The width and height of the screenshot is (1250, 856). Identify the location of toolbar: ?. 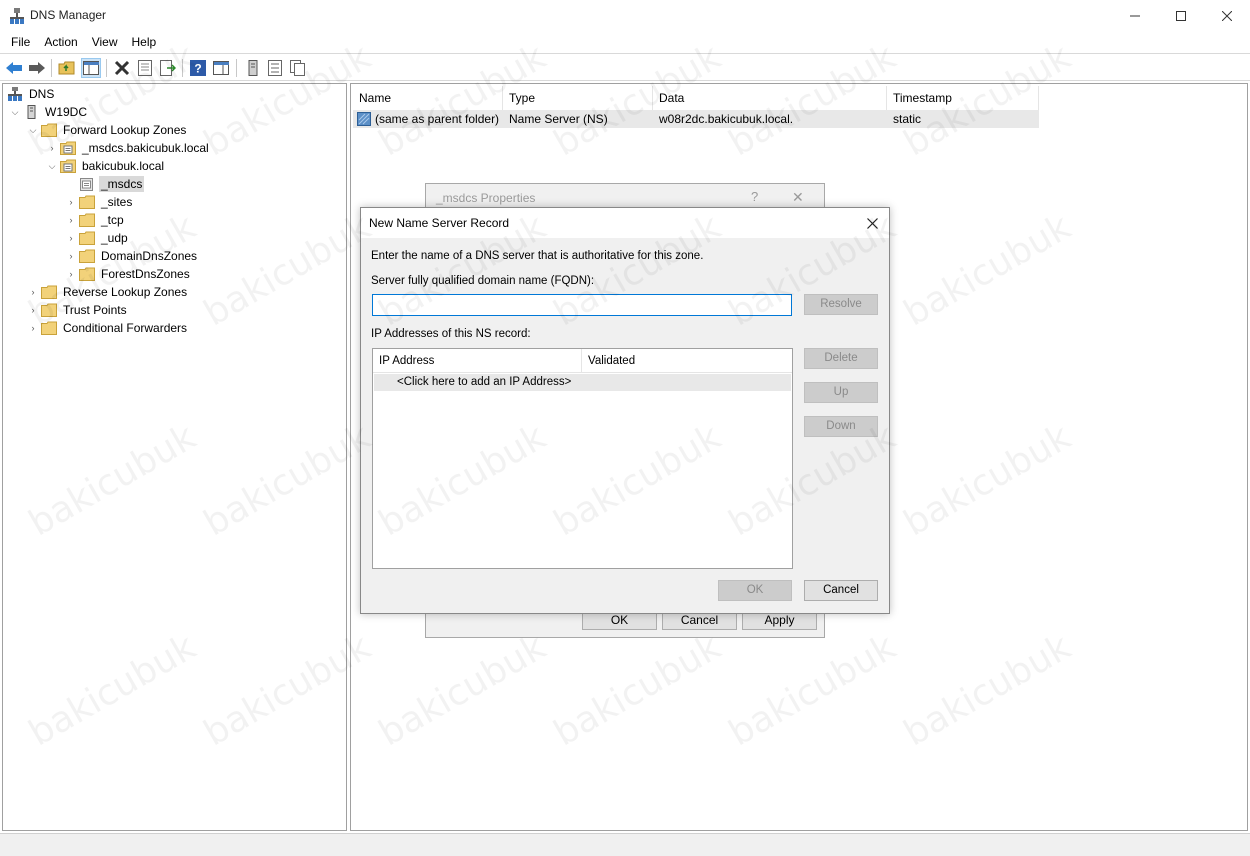
(625, 67).